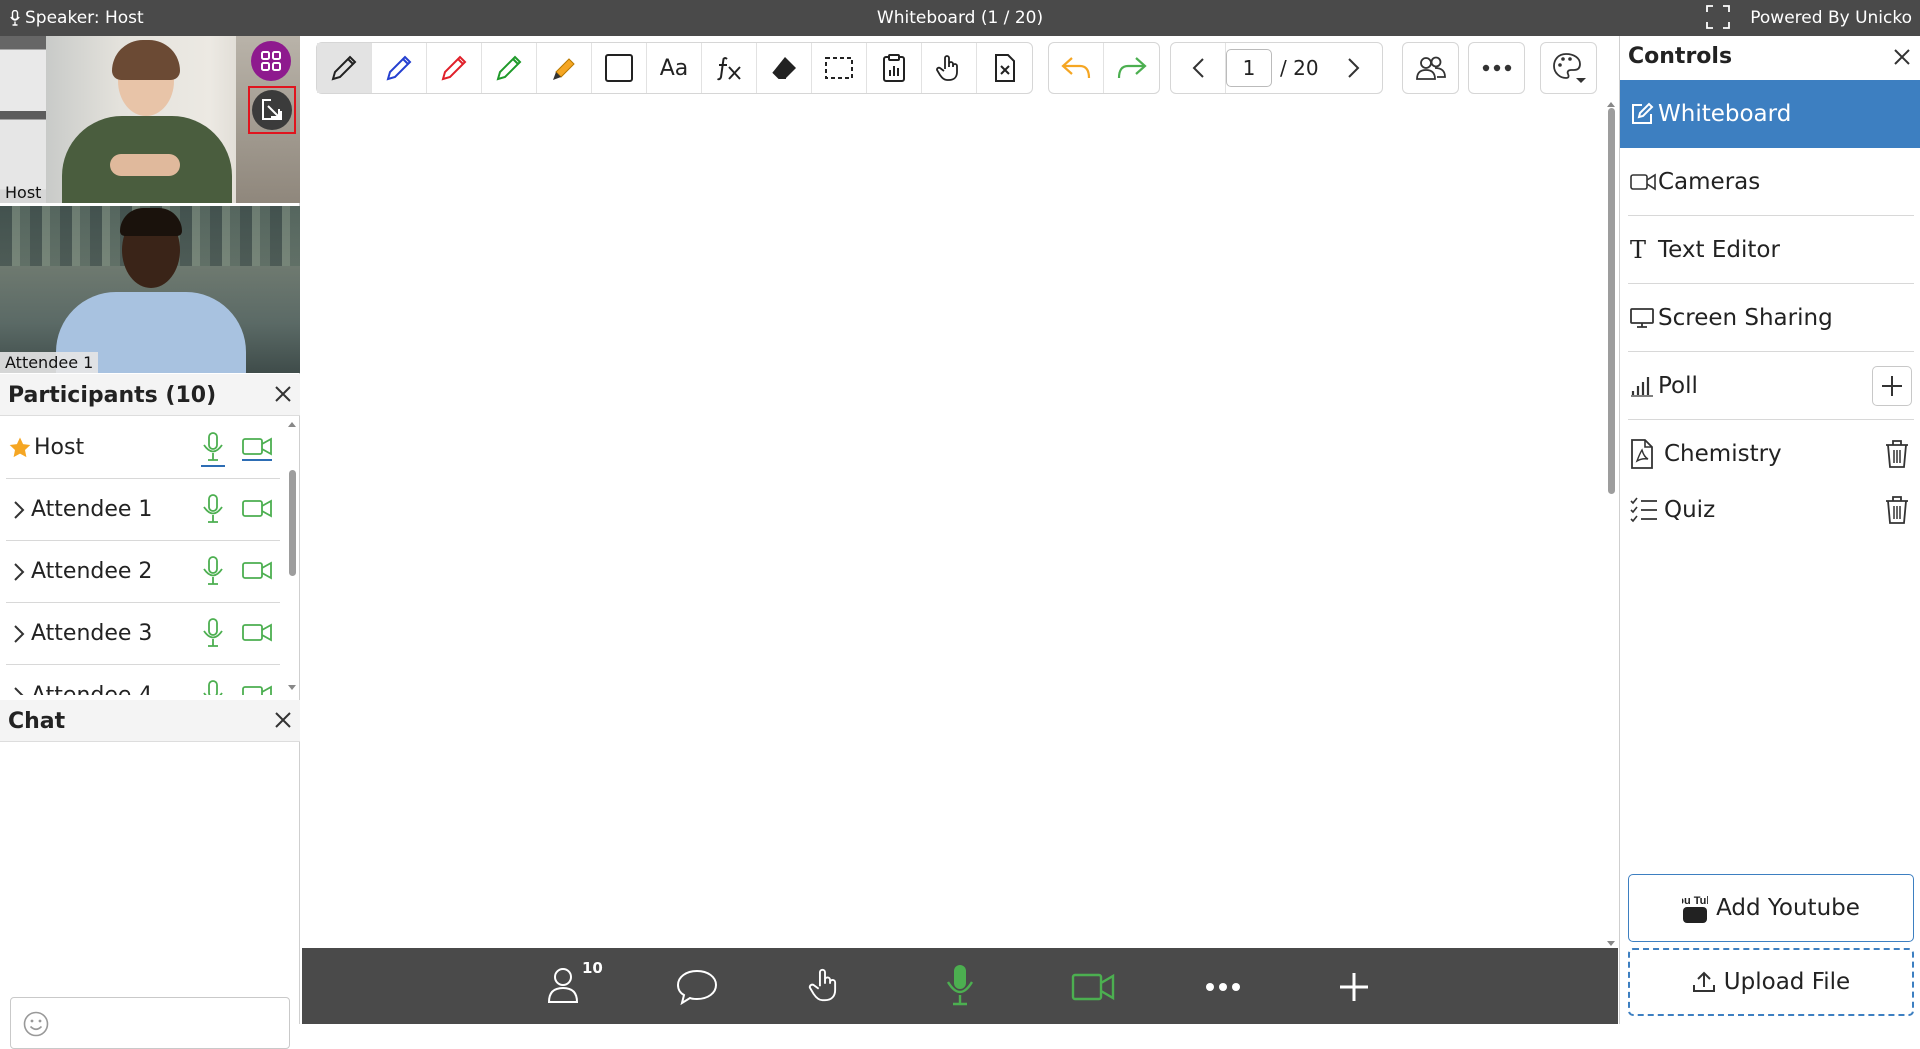  I want to click on participant-name: Attendee 1, so click(92, 509).